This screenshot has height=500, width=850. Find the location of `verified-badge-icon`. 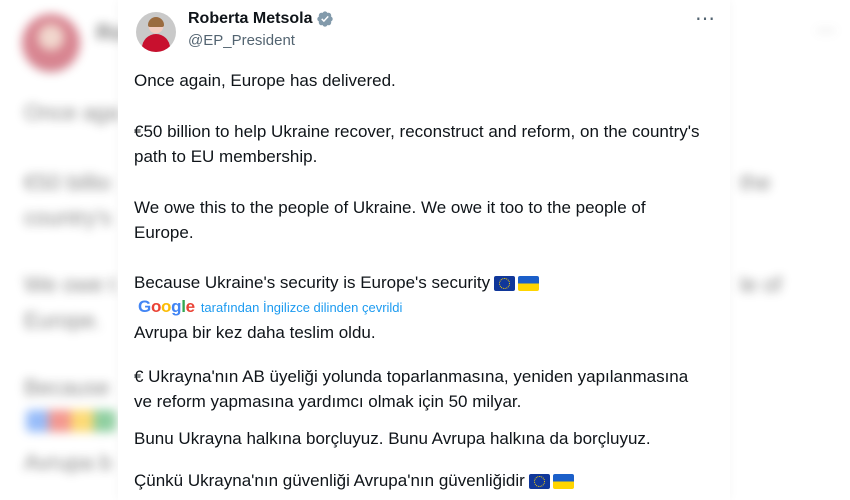

verified-badge-icon is located at coordinates (325, 19).